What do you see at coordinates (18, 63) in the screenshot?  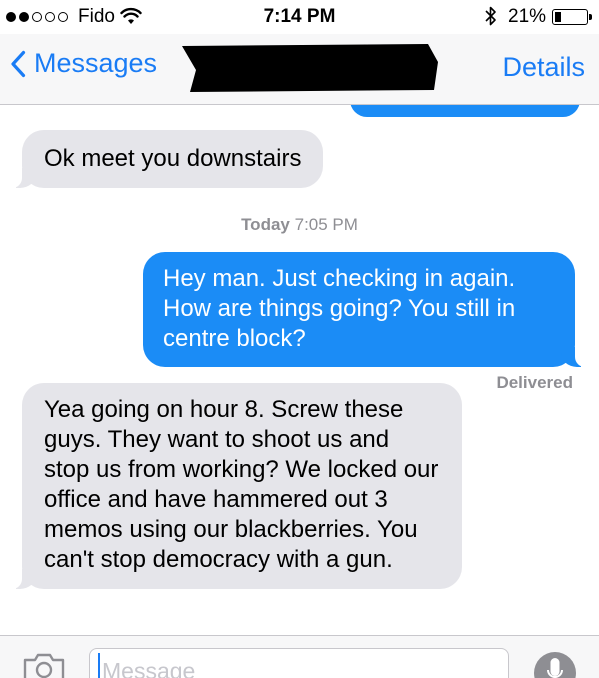 I see `chevron-left-icon` at bounding box center [18, 63].